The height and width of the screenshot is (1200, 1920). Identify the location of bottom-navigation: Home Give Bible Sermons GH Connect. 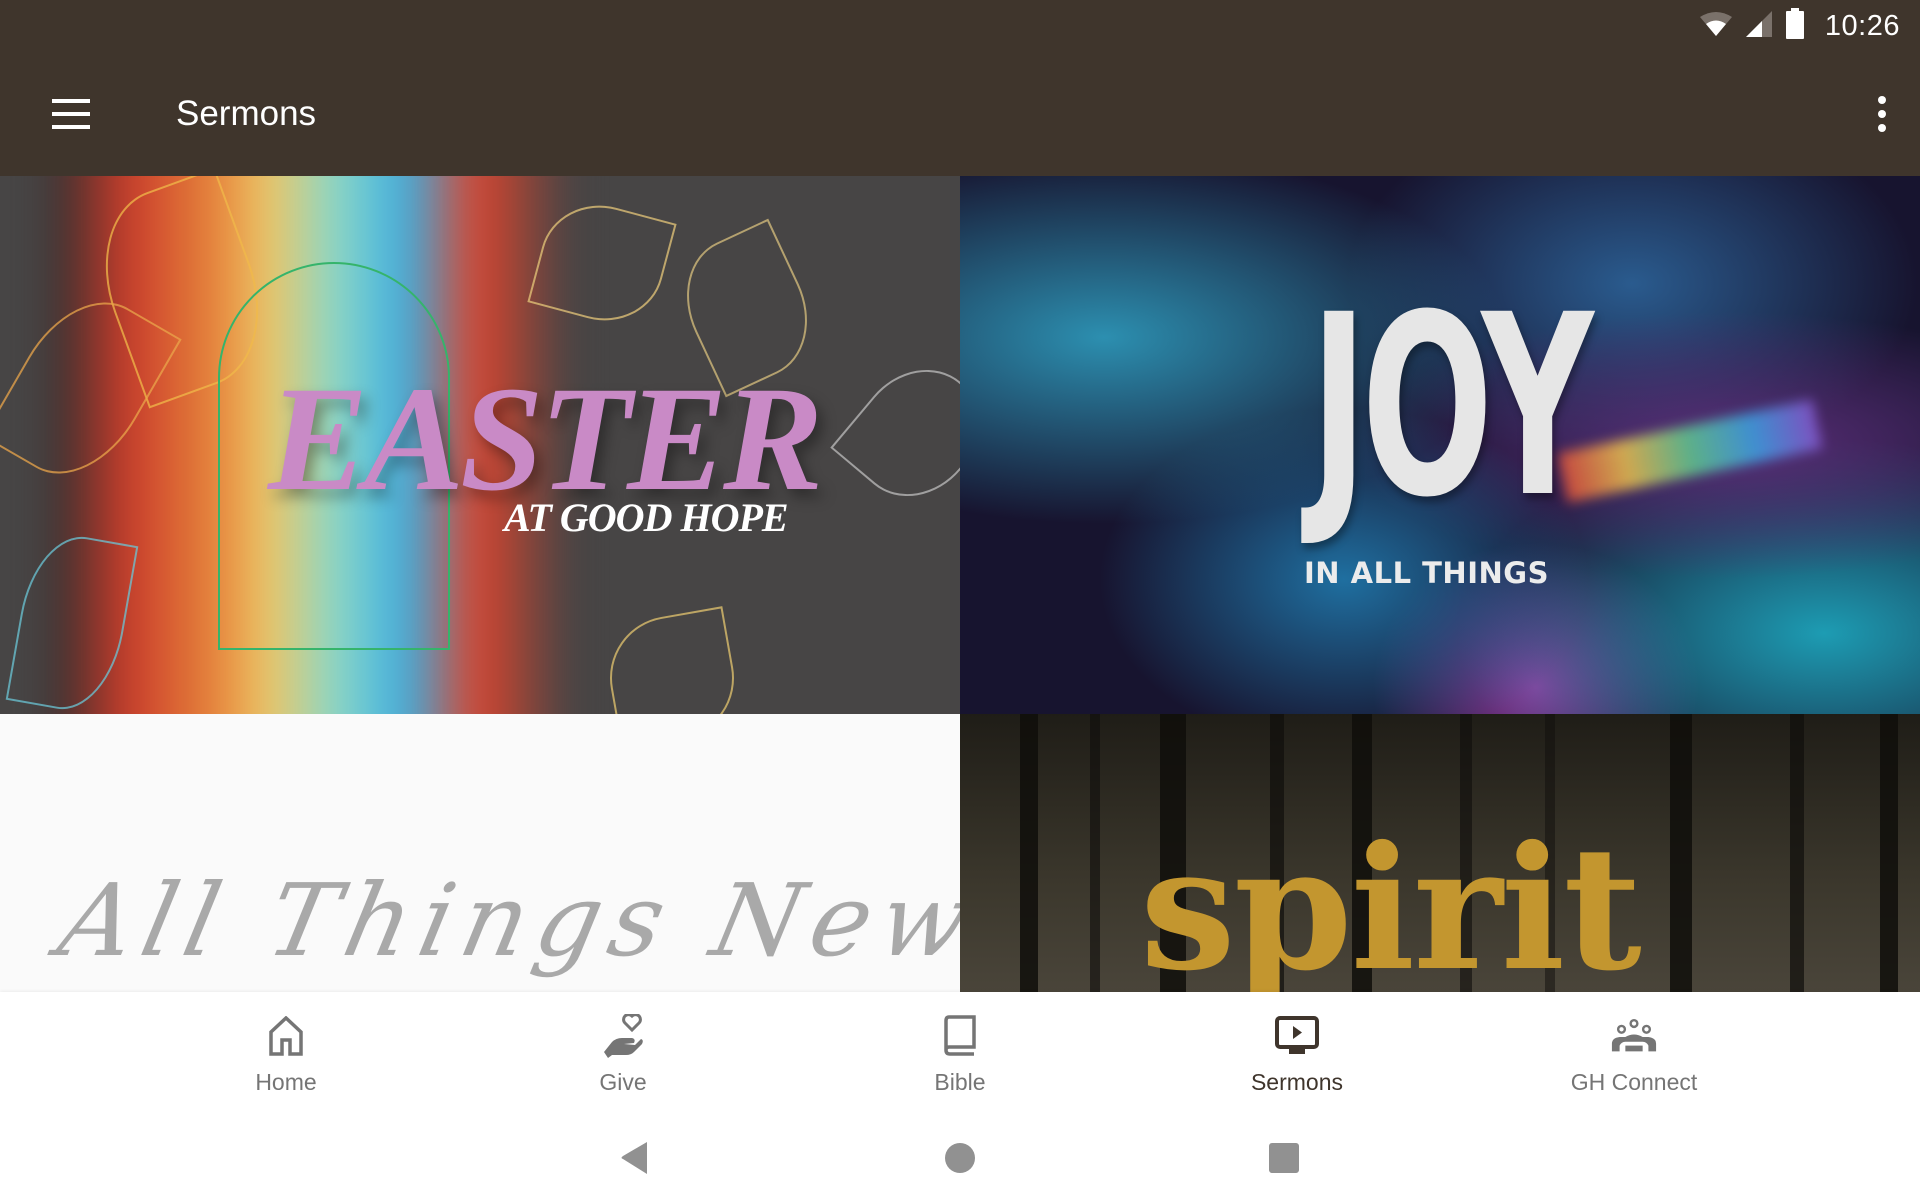
(960, 1052).